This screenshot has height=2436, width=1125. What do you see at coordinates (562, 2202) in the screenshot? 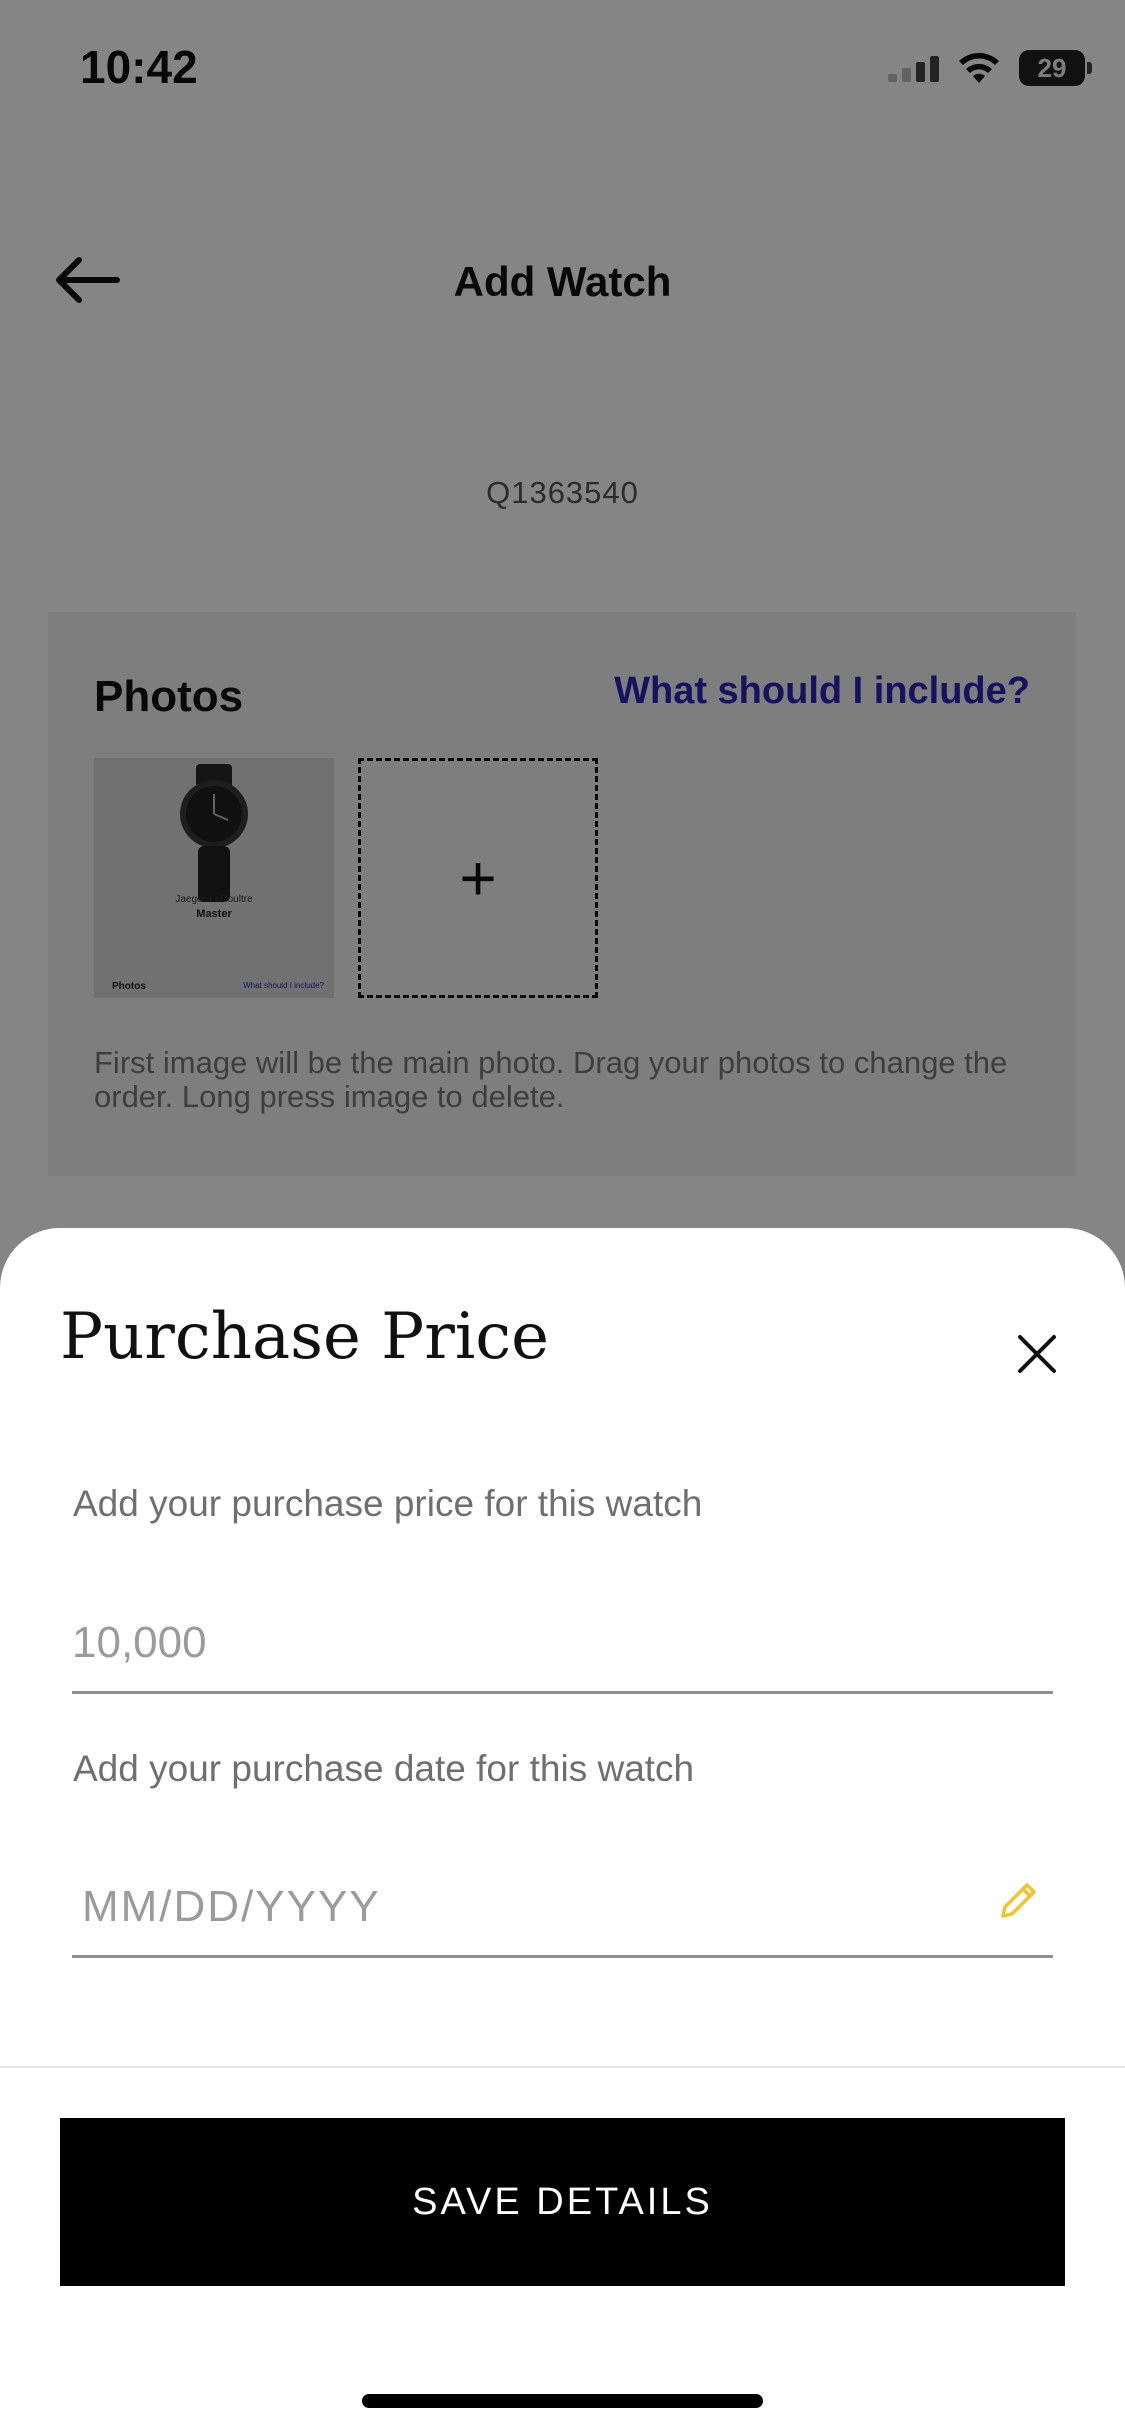
I see `save-details-button: SAVE DETAILS` at bounding box center [562, 2202].